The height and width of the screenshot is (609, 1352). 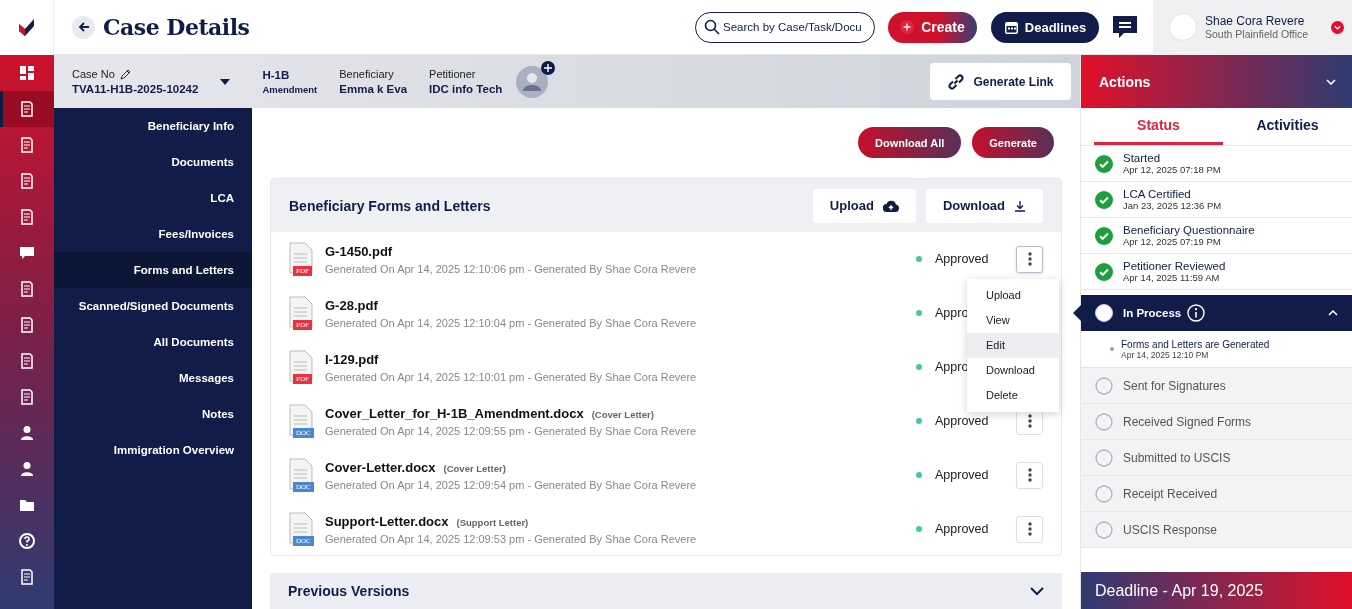 I want to click on menu-item: Edit, so click(x=1013, y=345).